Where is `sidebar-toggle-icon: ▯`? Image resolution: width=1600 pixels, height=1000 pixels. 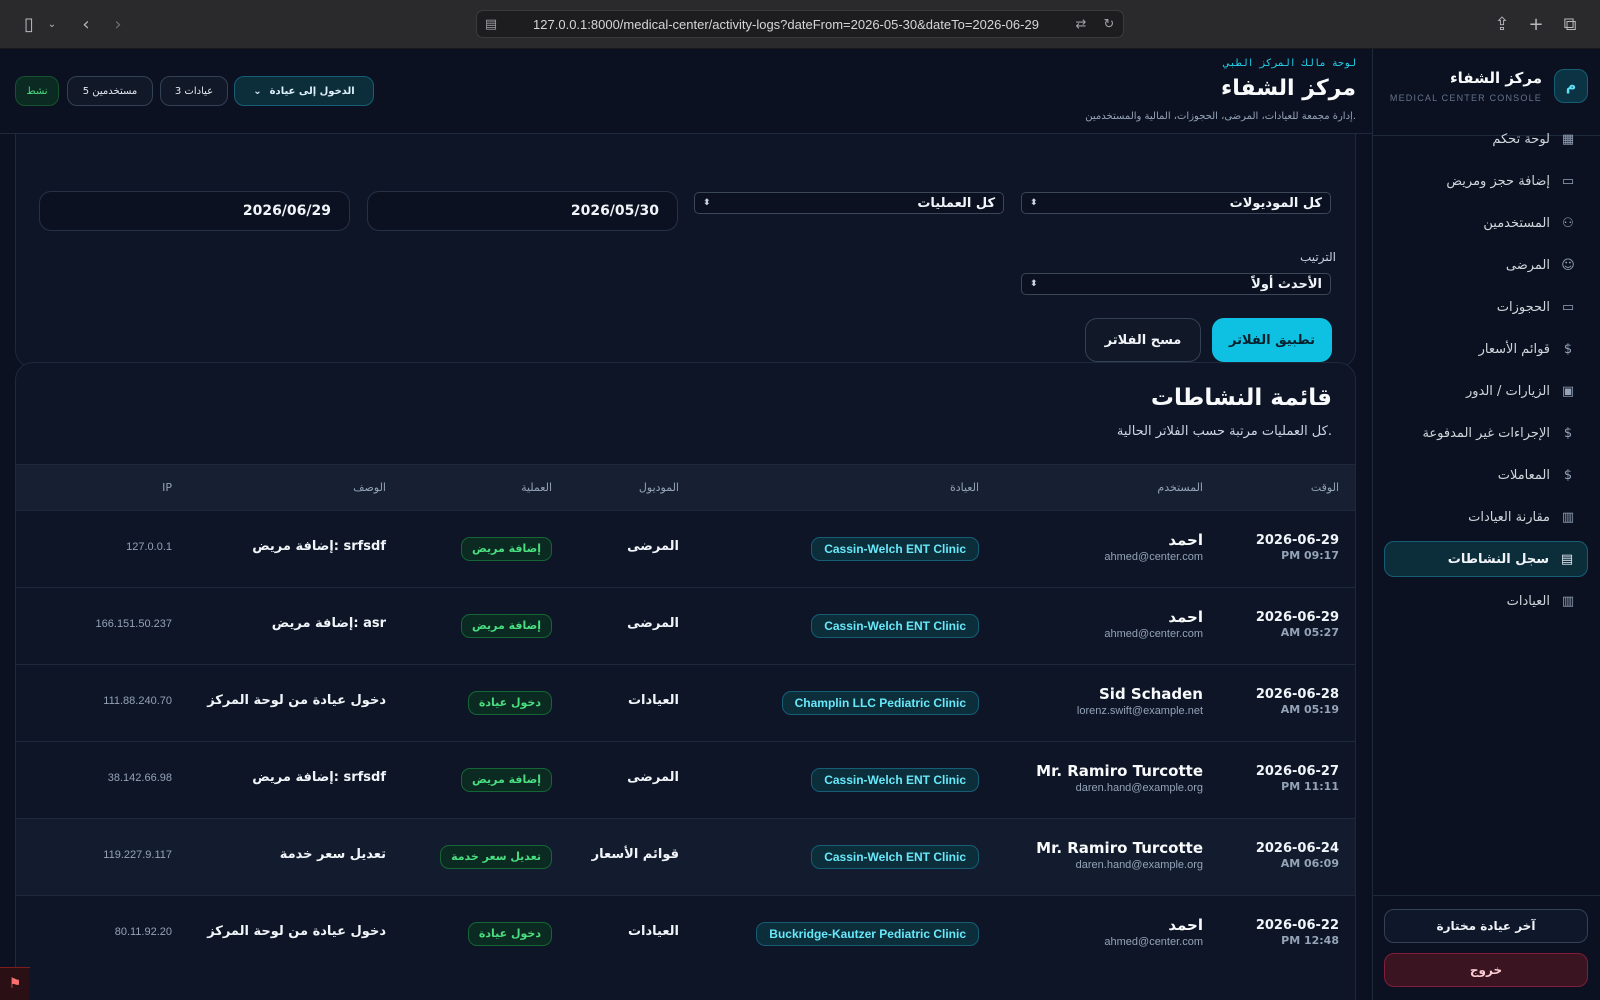
sidebar-toggle-icon: ▯ is located at coordinates (29, 24).